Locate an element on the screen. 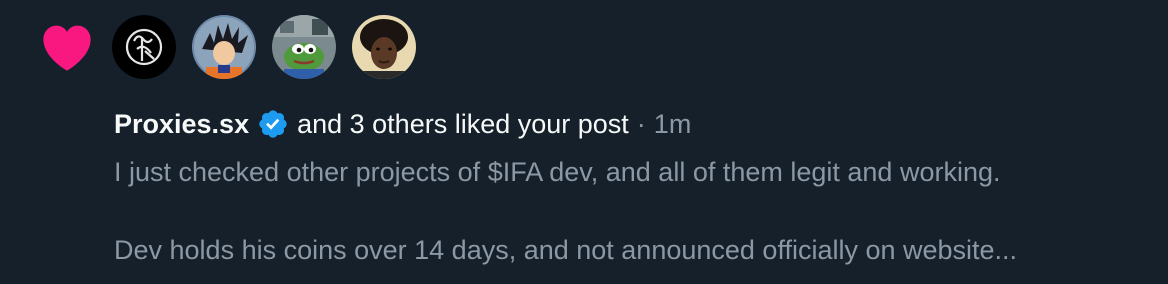 The image size is (1168, 284). timestamp: 1m is located at coordinates (673, 124).